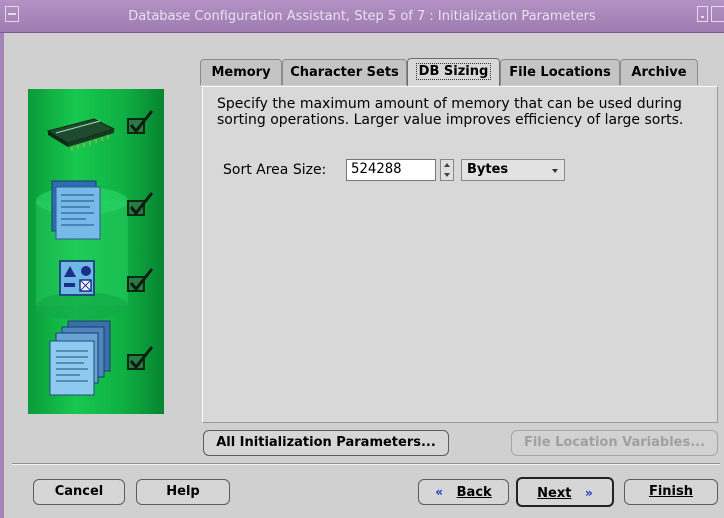  I want to click on chevron-right-icon: », so click(589, 493).